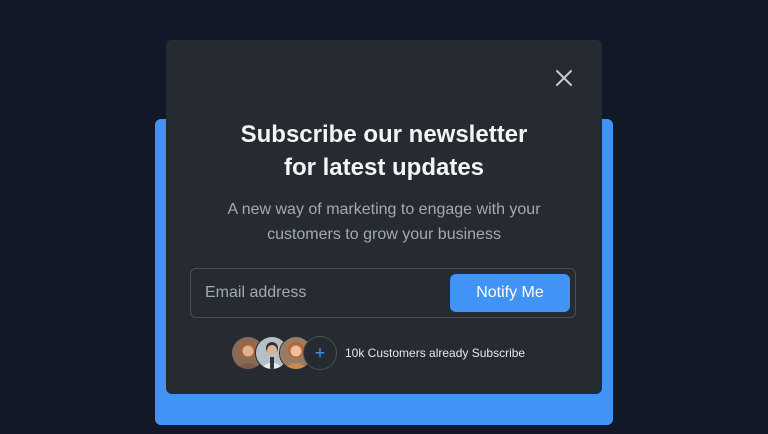 This screenshot has height=434, width=768. Describe the element at coordinates (435, 353) in the screenshot. I see `subscriber-count-text: 10k Customers already Subscribe` at that location.